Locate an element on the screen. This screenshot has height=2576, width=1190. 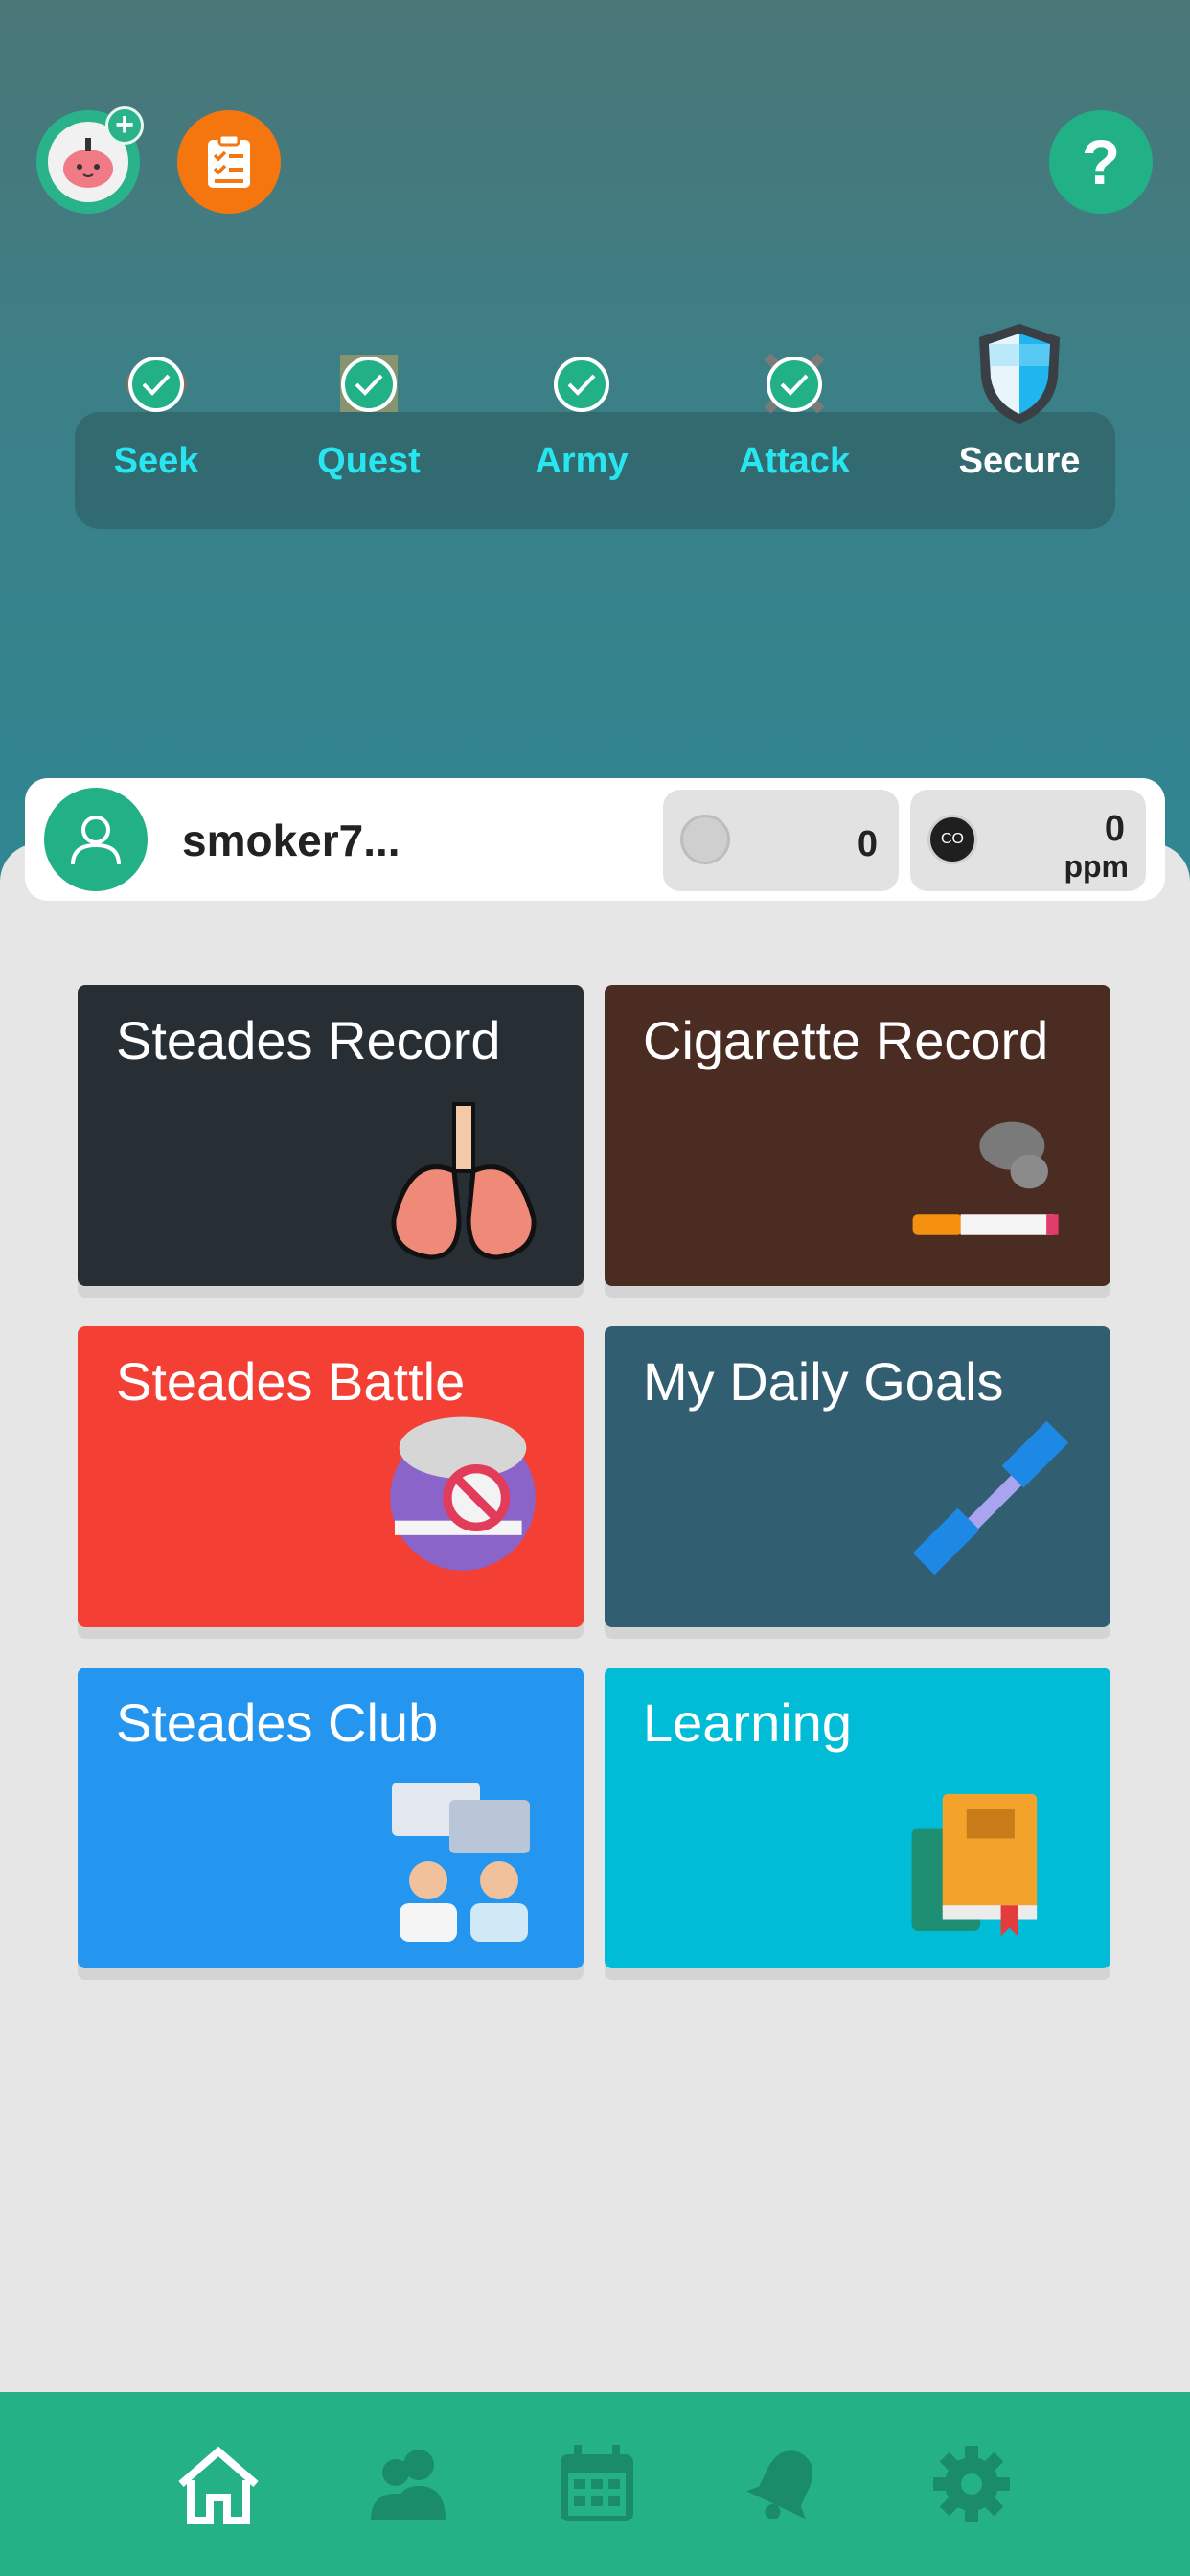
tasks-button is located at coordinates (229, 162).